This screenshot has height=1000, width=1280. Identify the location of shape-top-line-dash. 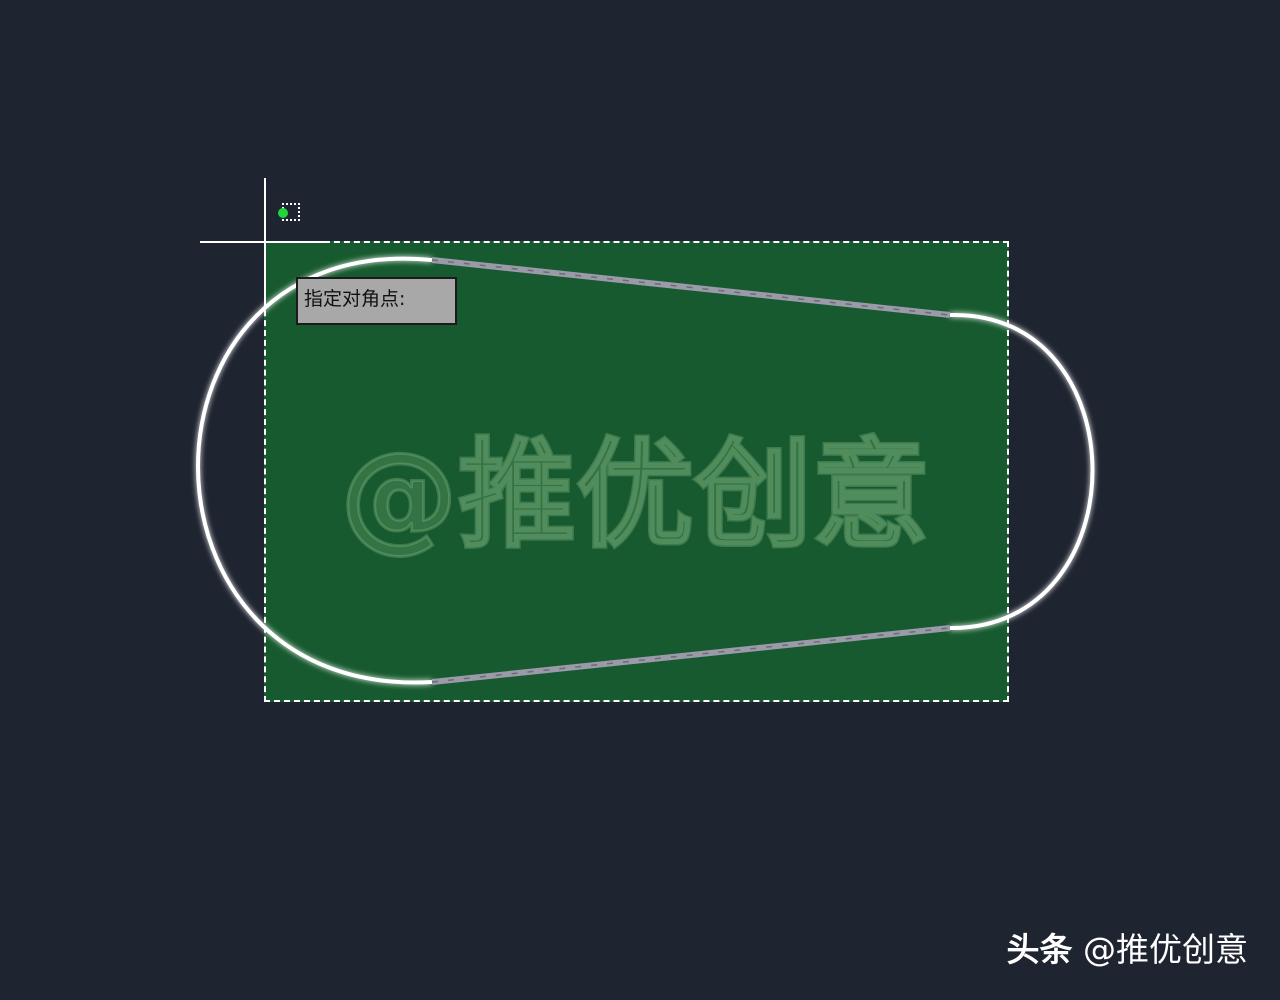
(691, 287).